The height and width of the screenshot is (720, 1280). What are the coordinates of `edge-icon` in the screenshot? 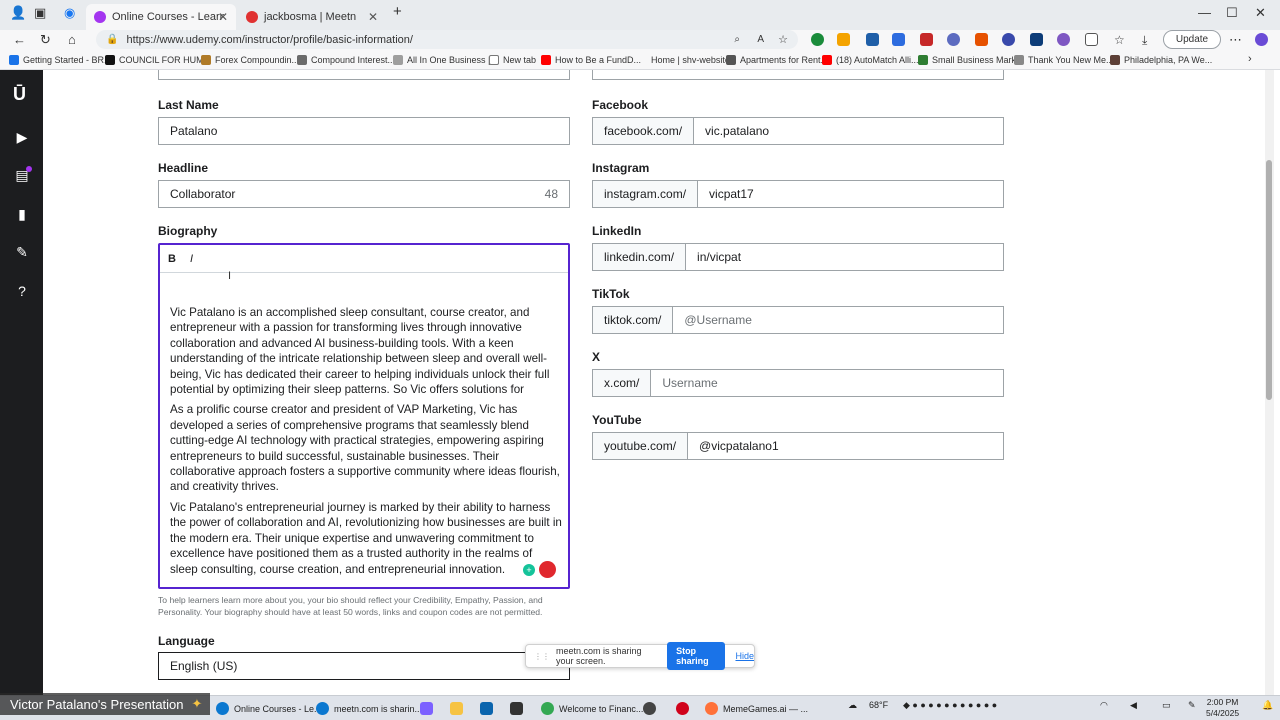 It's located at (222, 708).